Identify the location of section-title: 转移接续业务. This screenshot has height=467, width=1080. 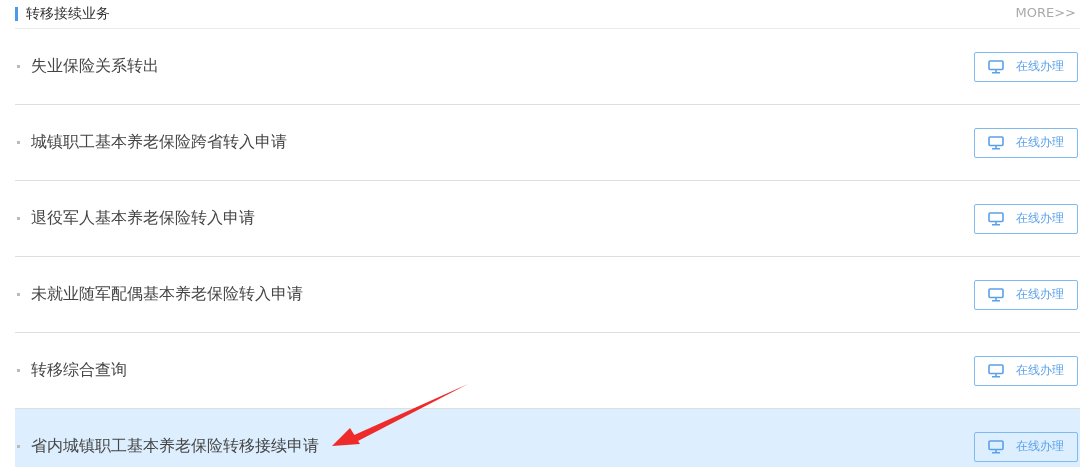
(68, 14).